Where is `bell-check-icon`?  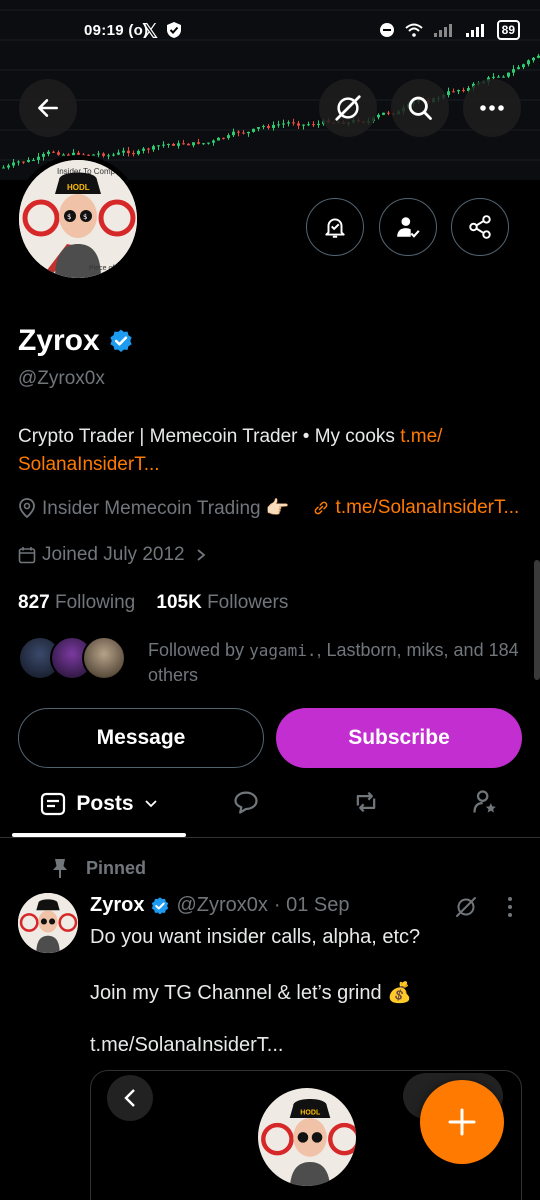
bell-check-icon is located at coordinates (335, 228).